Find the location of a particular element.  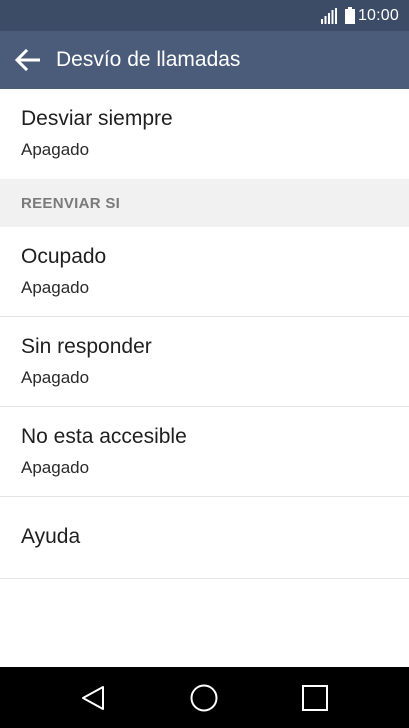

list-item-title: Desviar siempre is located at coordinates (97, 118).